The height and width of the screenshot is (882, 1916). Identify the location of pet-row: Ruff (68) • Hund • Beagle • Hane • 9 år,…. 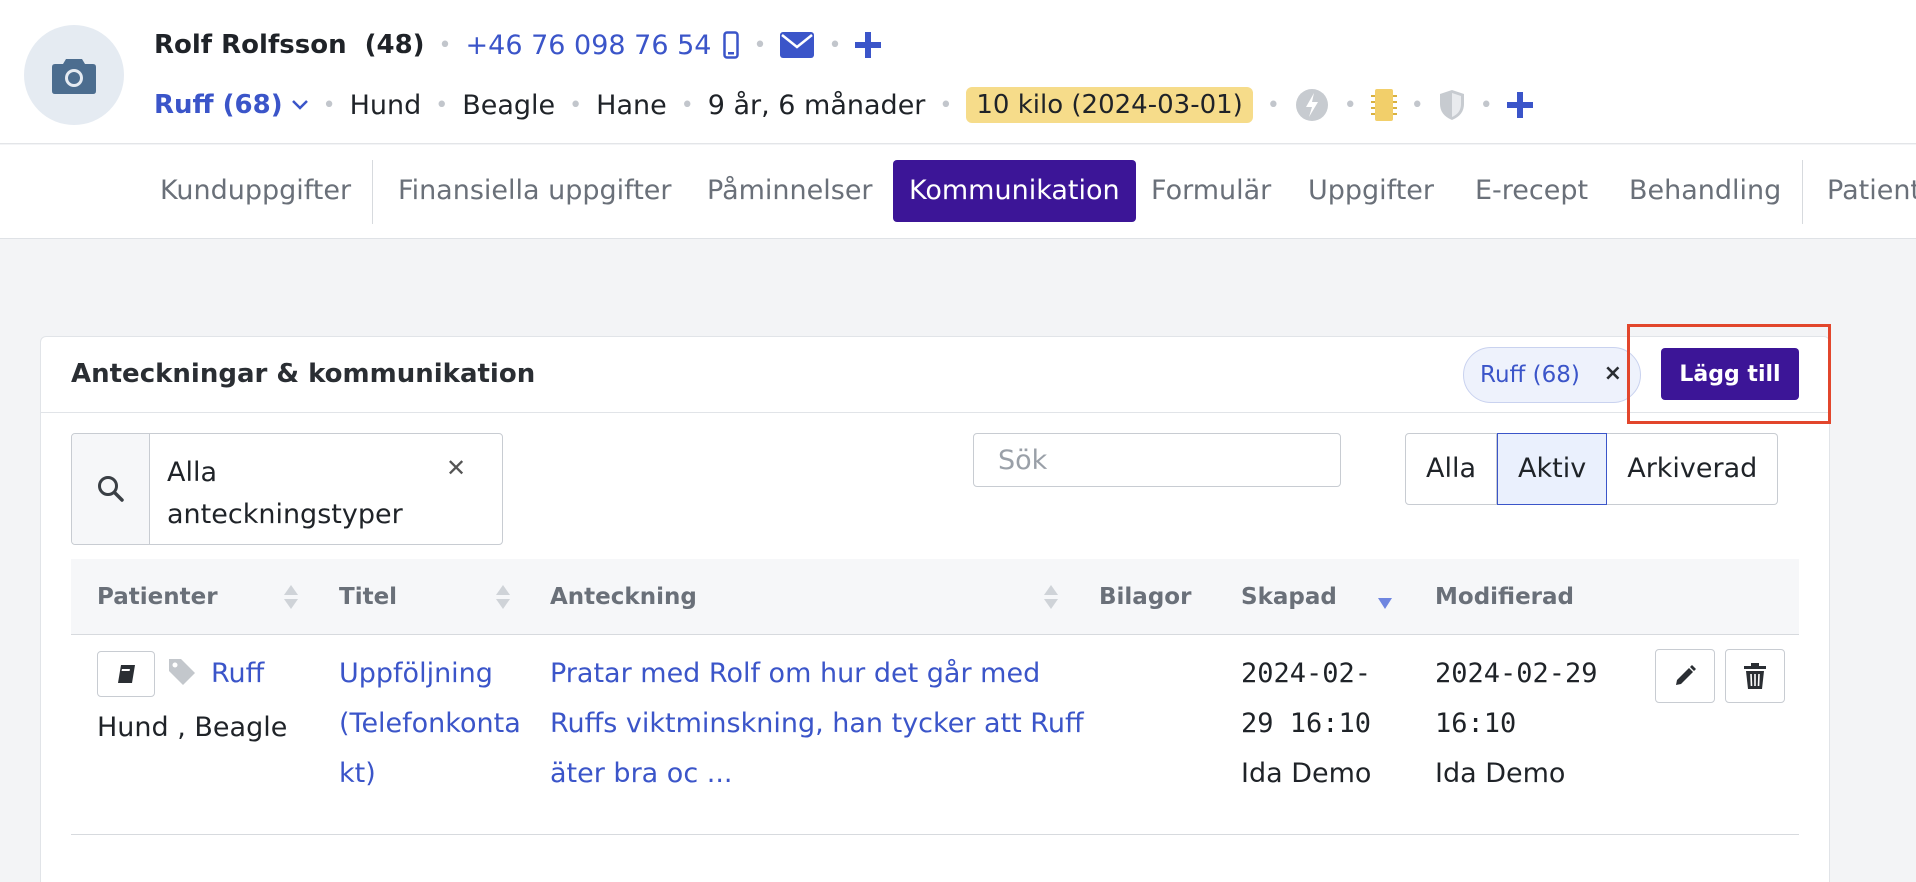
(843, 105).